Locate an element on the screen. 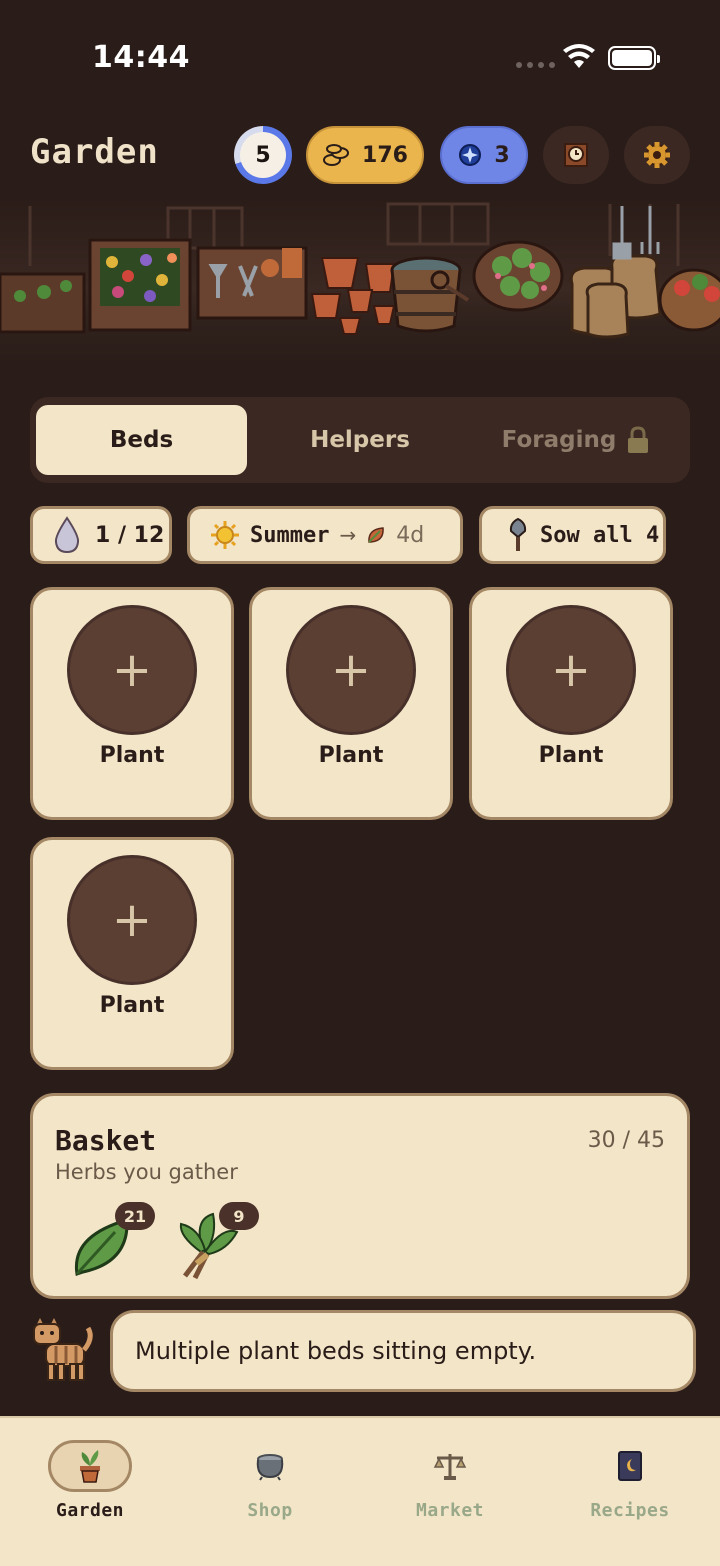  tab-helpers-label: Helpers is located at coordinates (360, 440).